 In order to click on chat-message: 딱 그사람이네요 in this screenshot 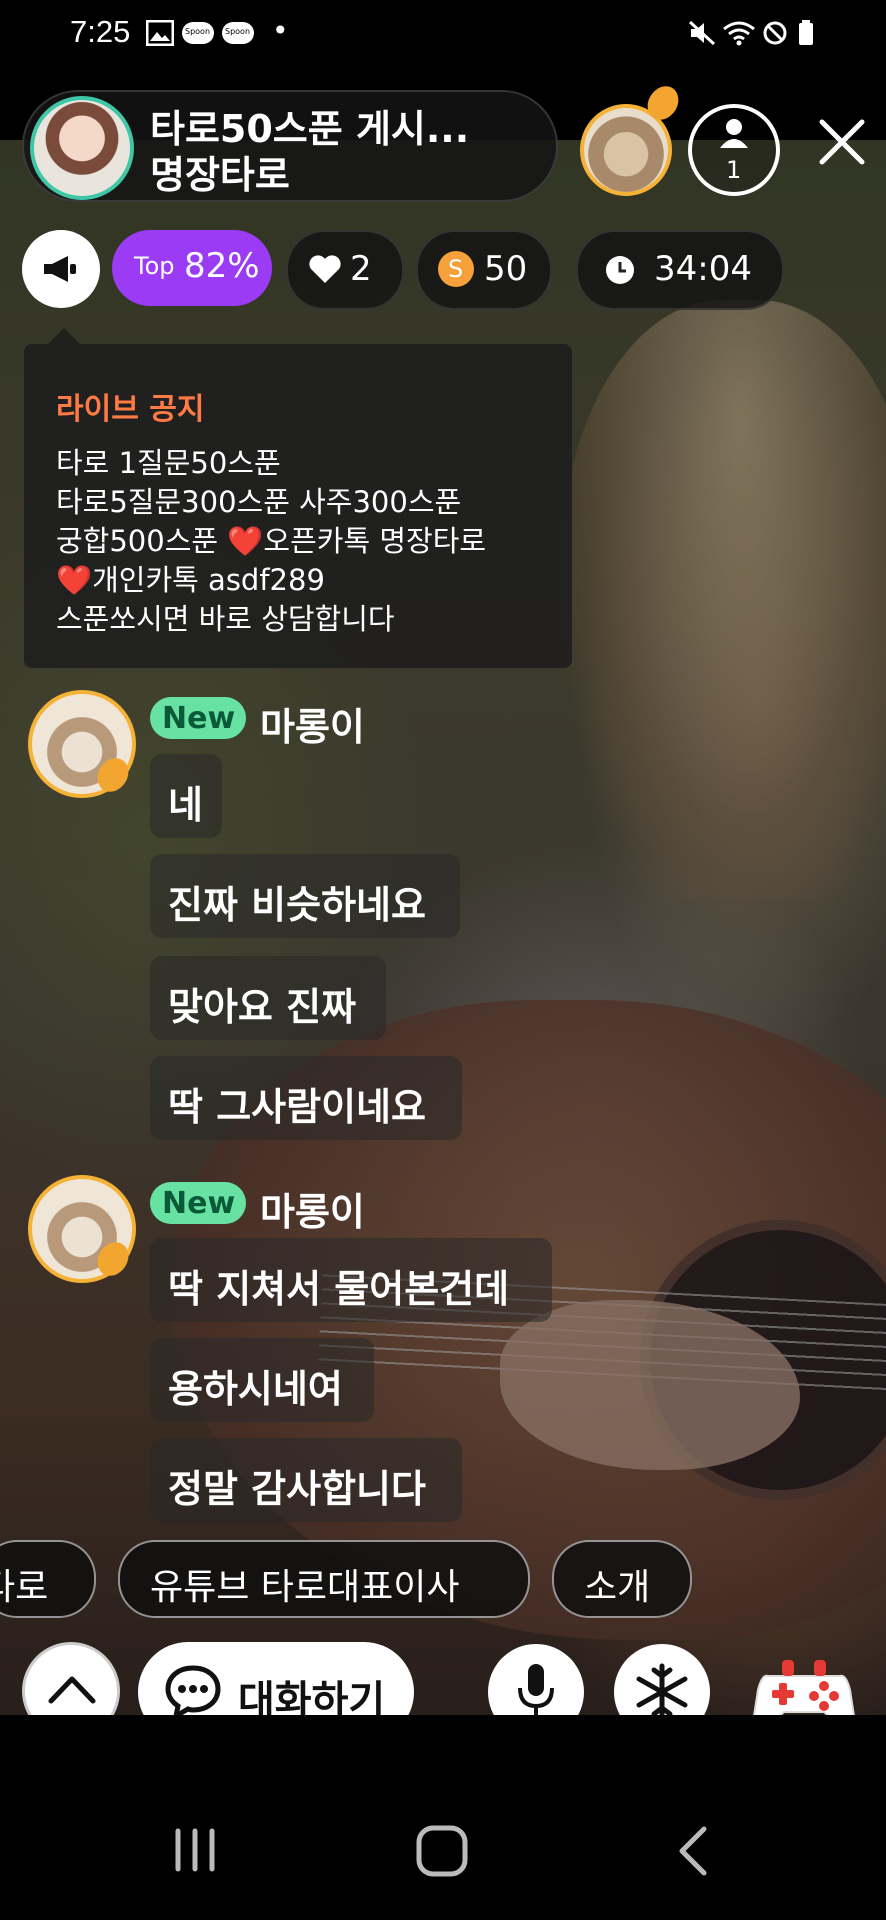, I will do `click(306, 1098)`.